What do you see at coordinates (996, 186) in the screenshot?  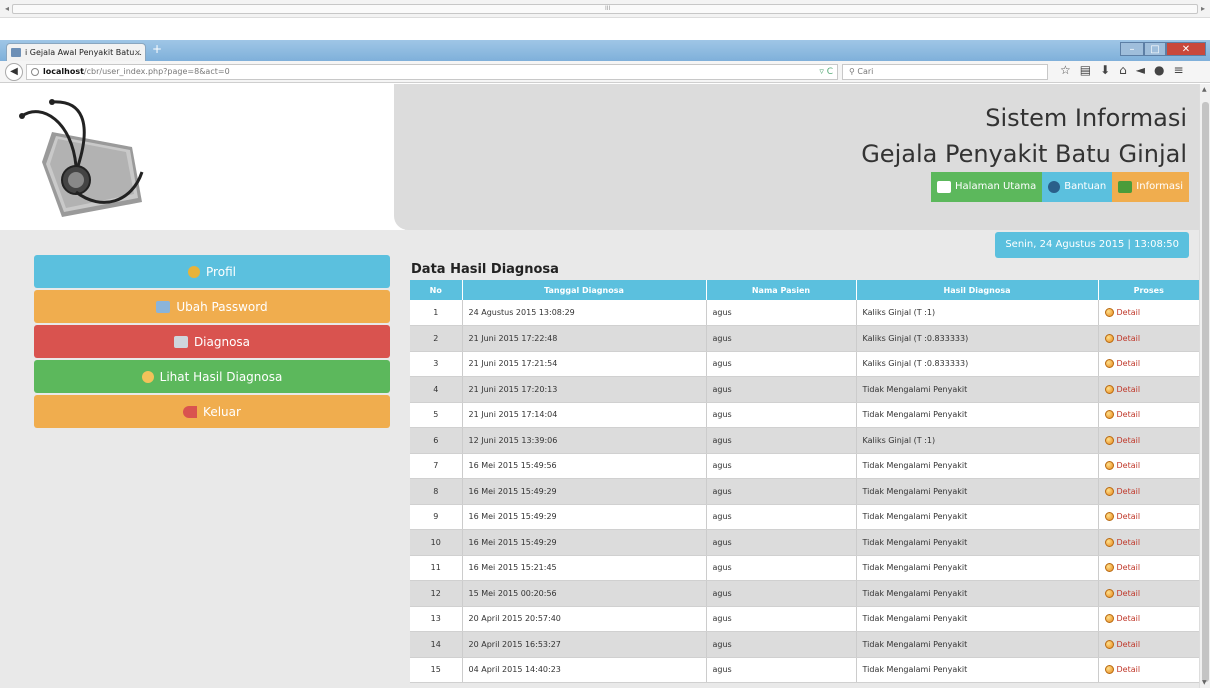 I see `nav-label: Halaman Utama` at bounding box center [996, 186].